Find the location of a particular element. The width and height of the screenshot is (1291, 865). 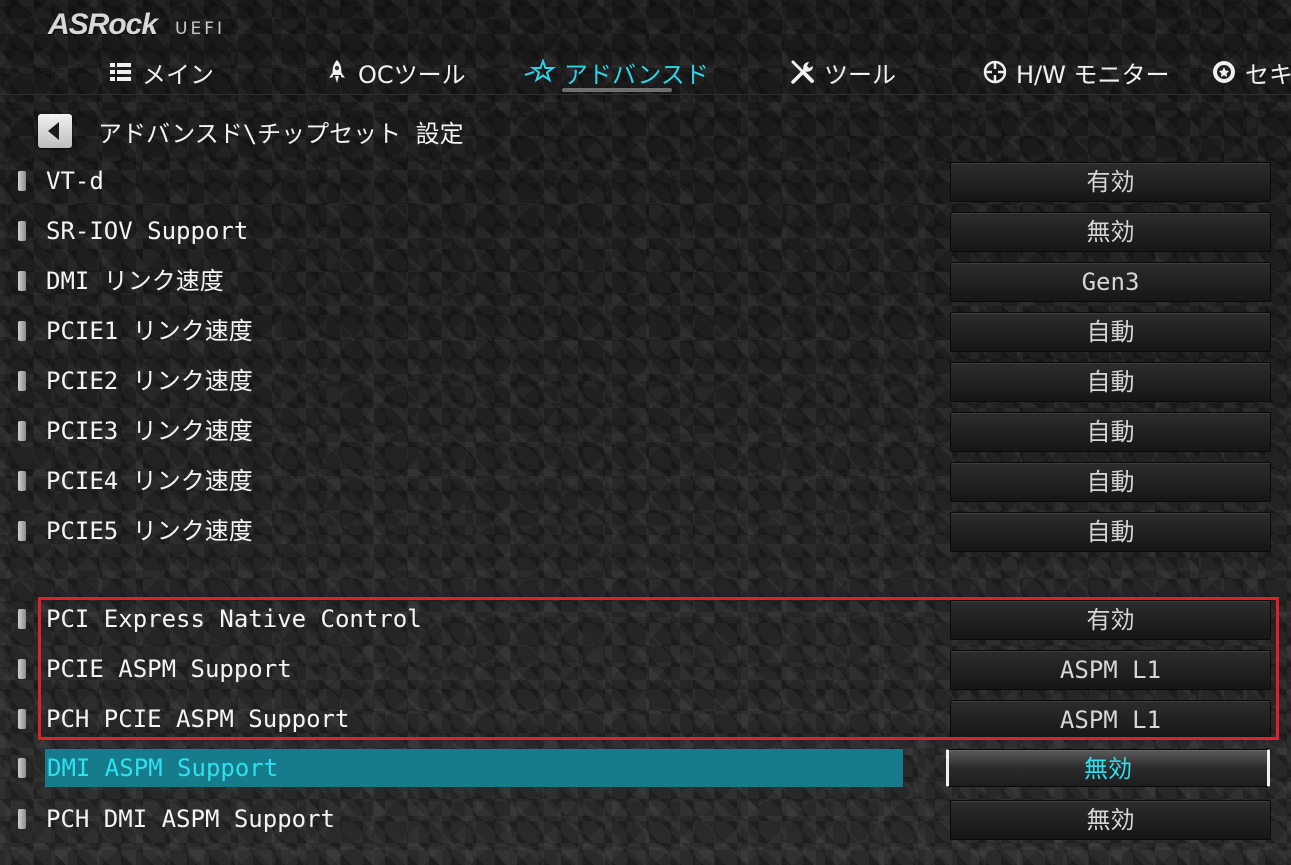

setting-label: PCIE4 リンク速度 is located at coordinates (149, 481).